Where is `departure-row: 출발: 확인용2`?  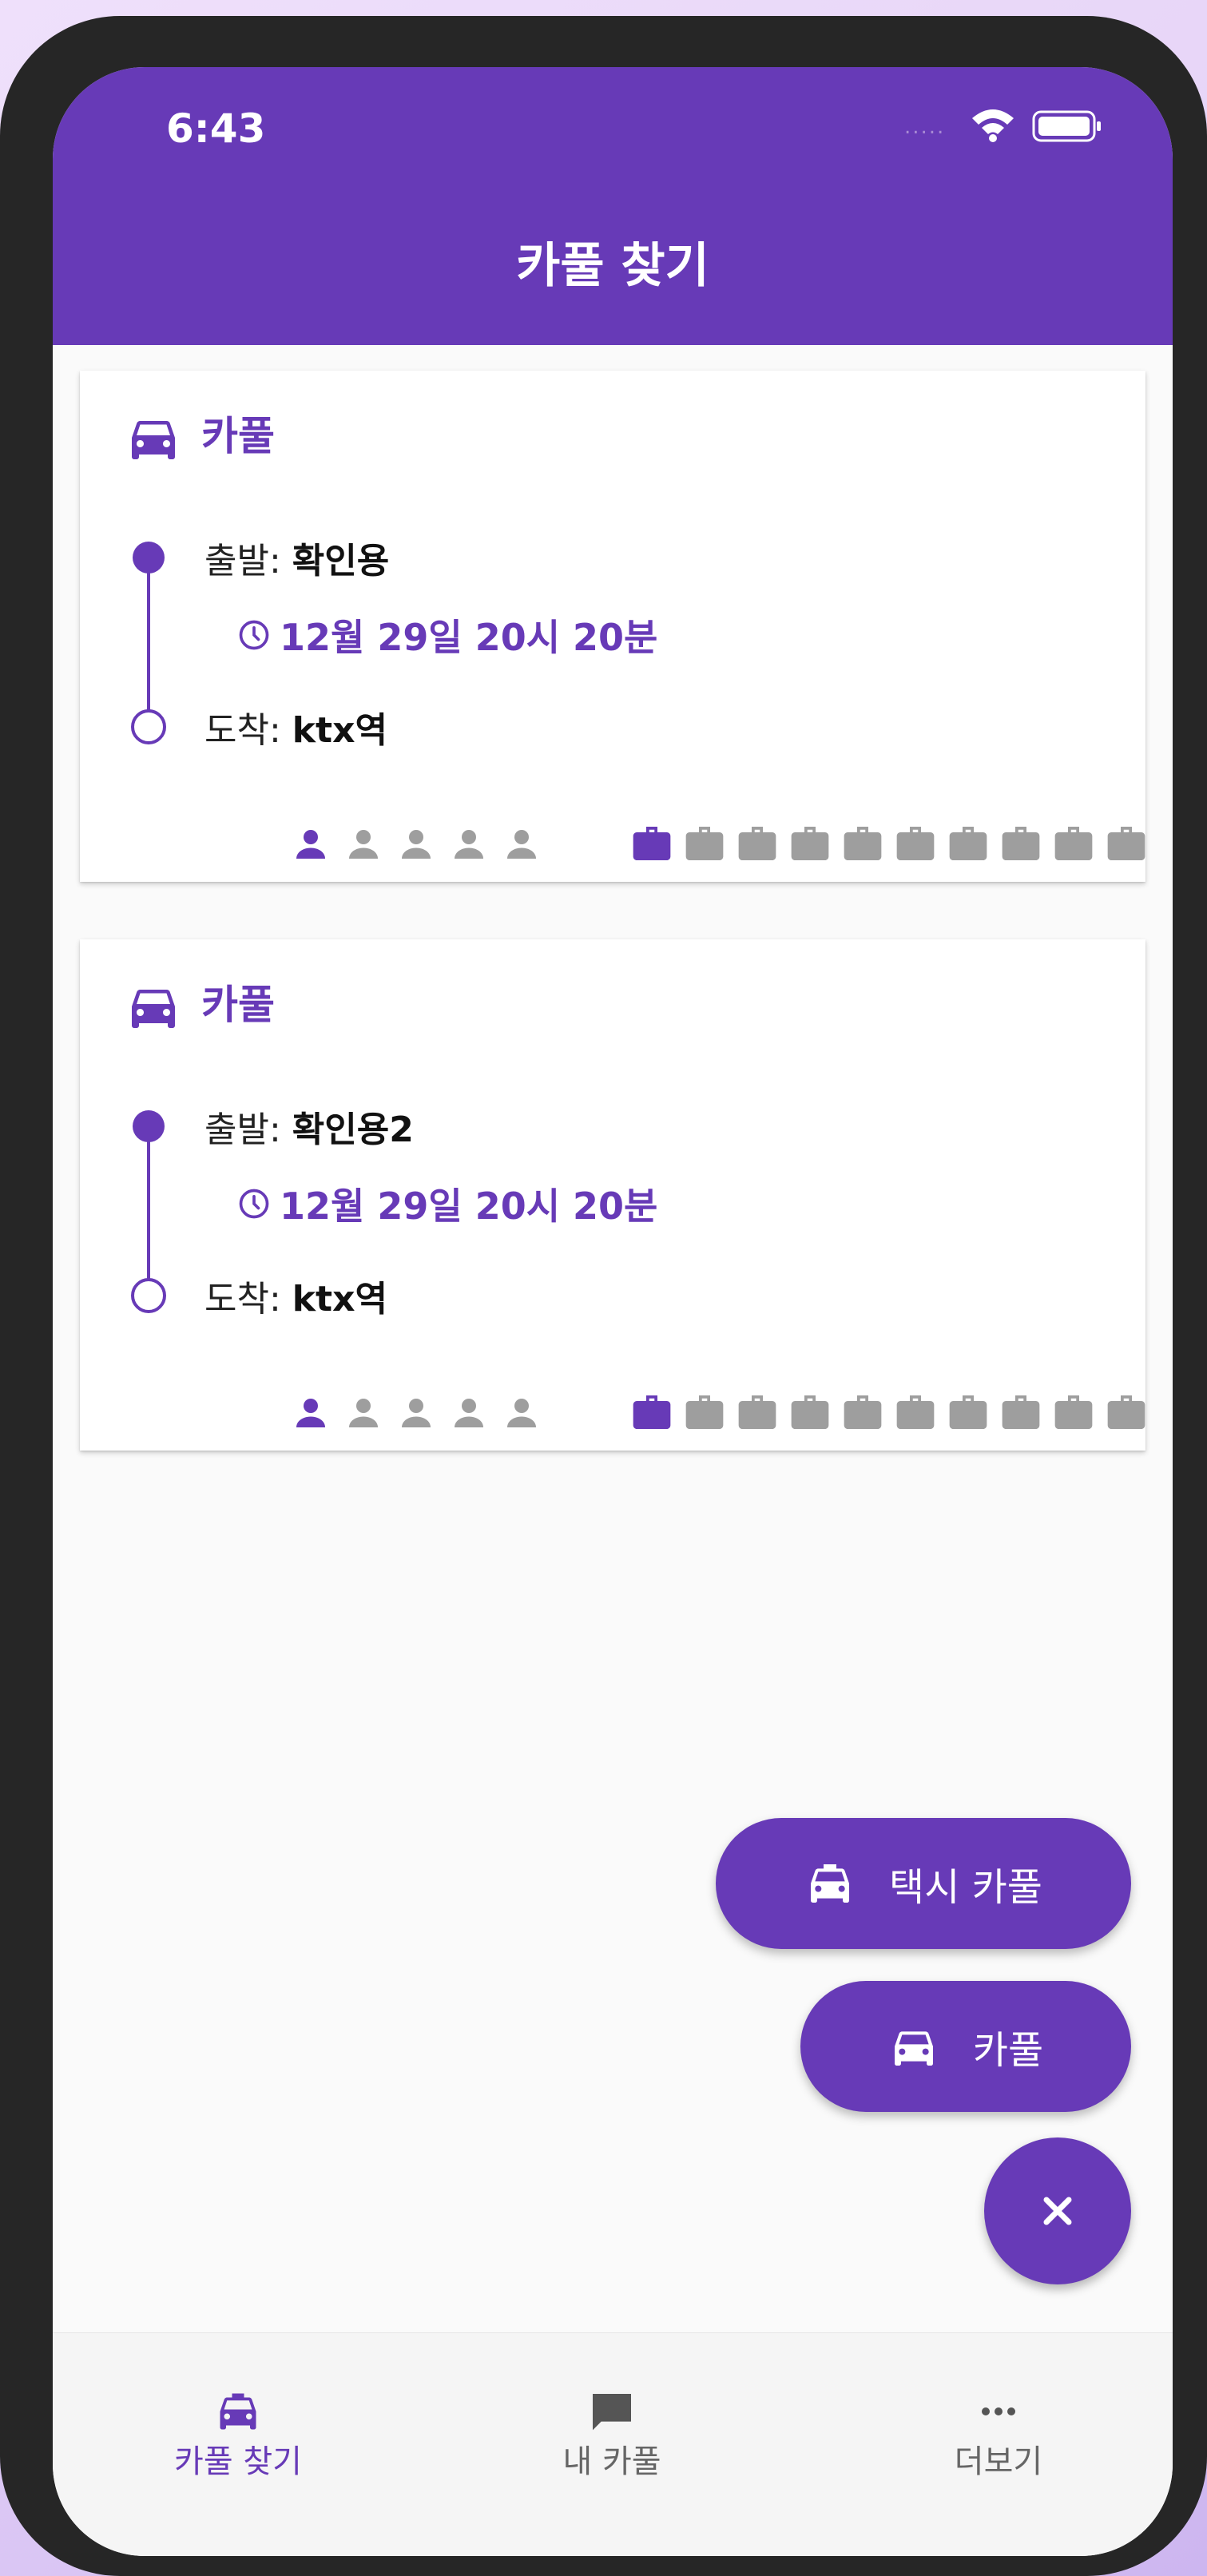 departure-row: 출발: 확인용2 is located at coordinates (309, 1126).